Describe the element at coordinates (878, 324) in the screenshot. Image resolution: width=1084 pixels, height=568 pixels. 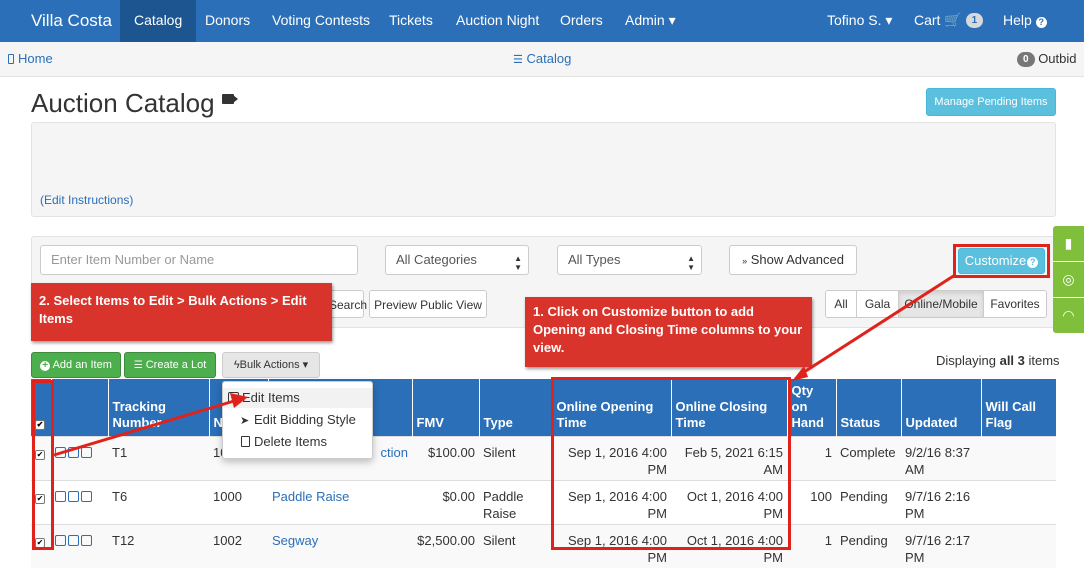
I see `arrow-to-time-columns` at that location.